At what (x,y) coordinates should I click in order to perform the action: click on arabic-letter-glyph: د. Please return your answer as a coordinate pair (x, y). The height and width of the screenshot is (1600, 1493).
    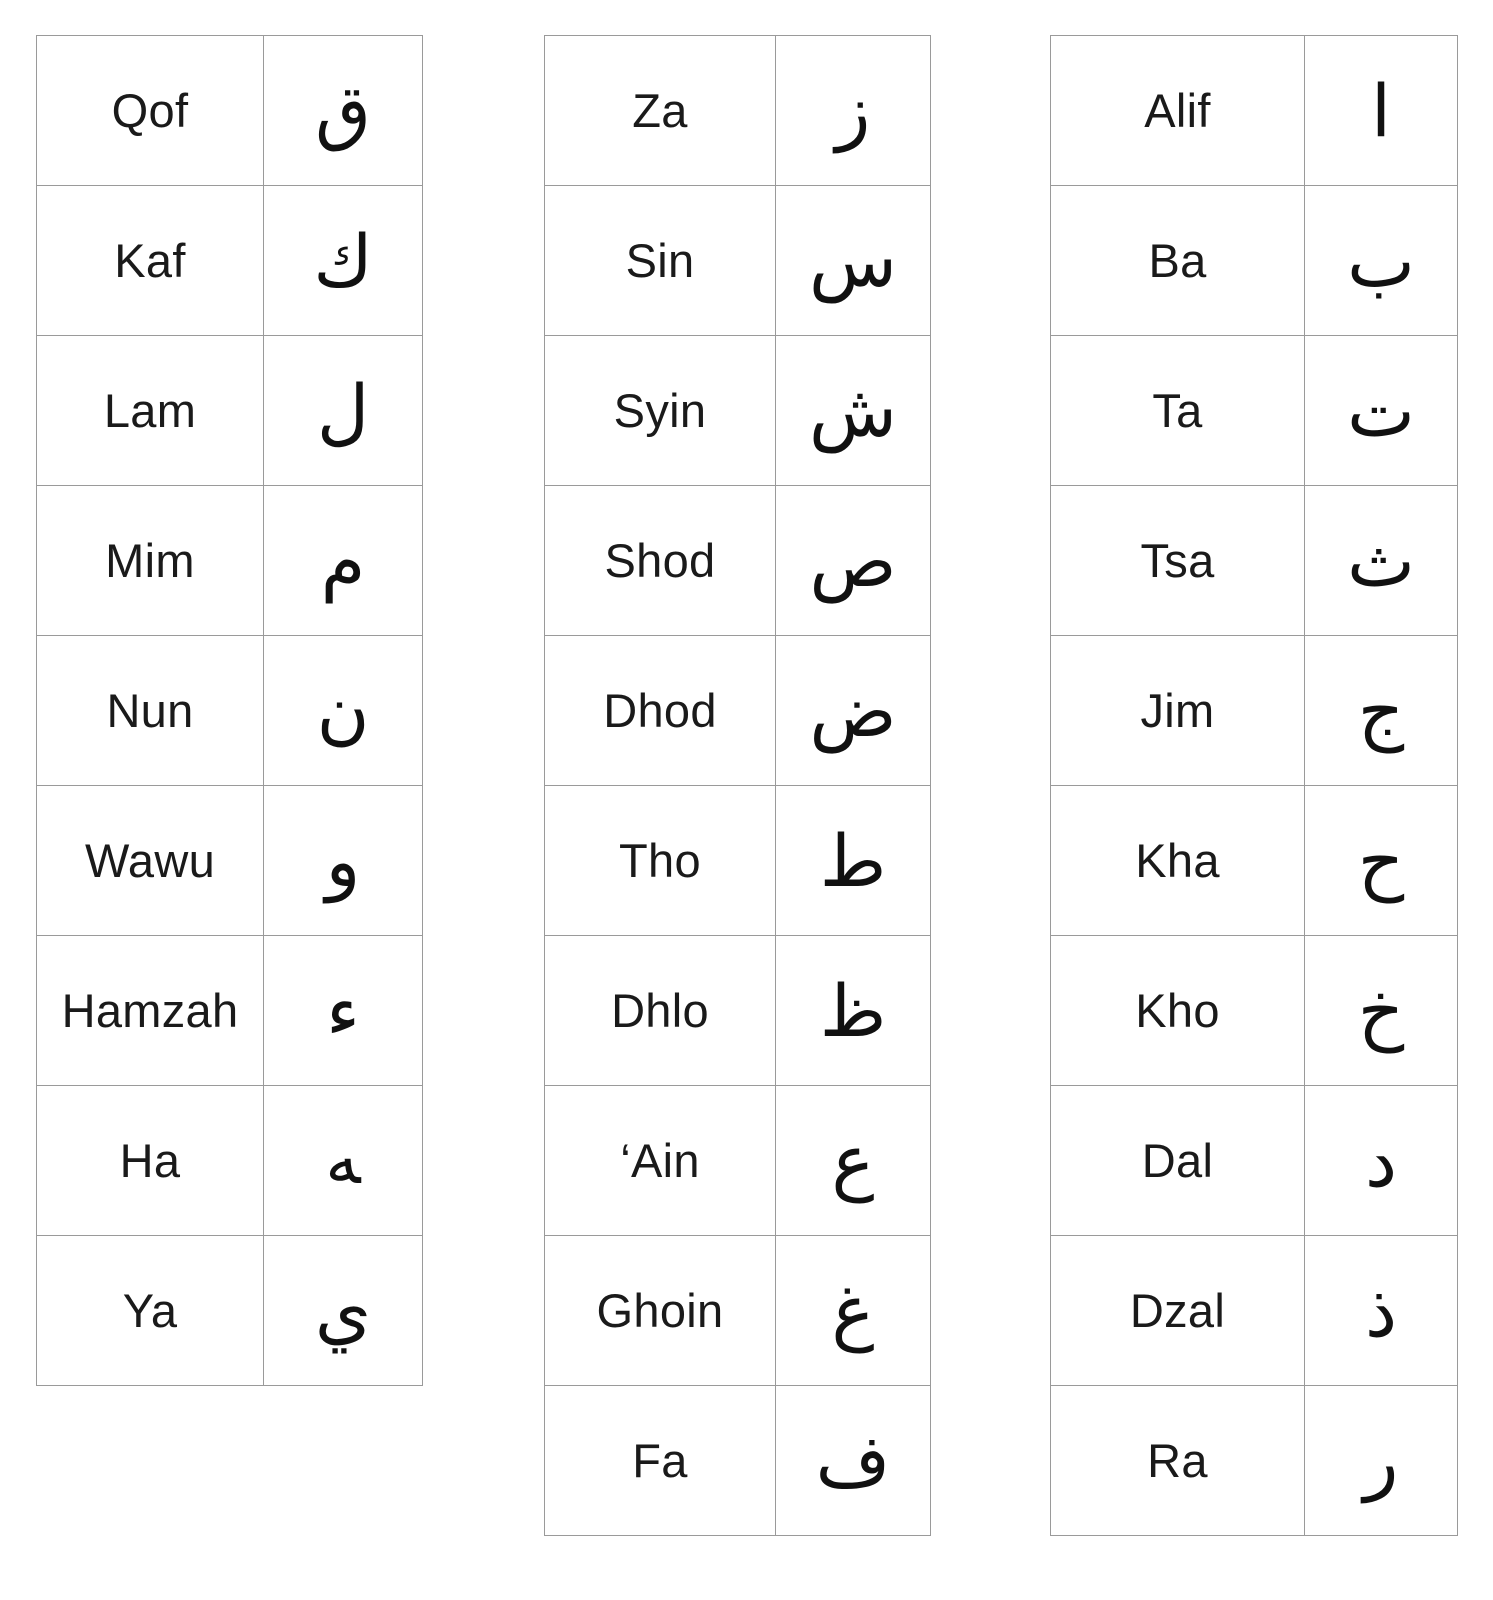
    Looking at the image, I should click on (1381, 1160).